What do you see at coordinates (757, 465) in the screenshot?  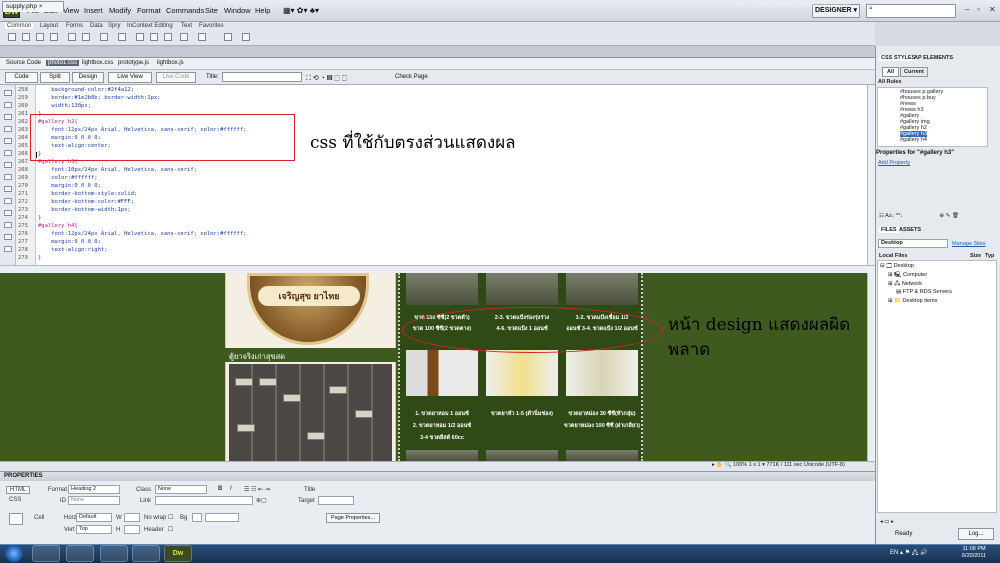 I see `window-size: 1 x 1 ▾` at bounding box center [757, 465].